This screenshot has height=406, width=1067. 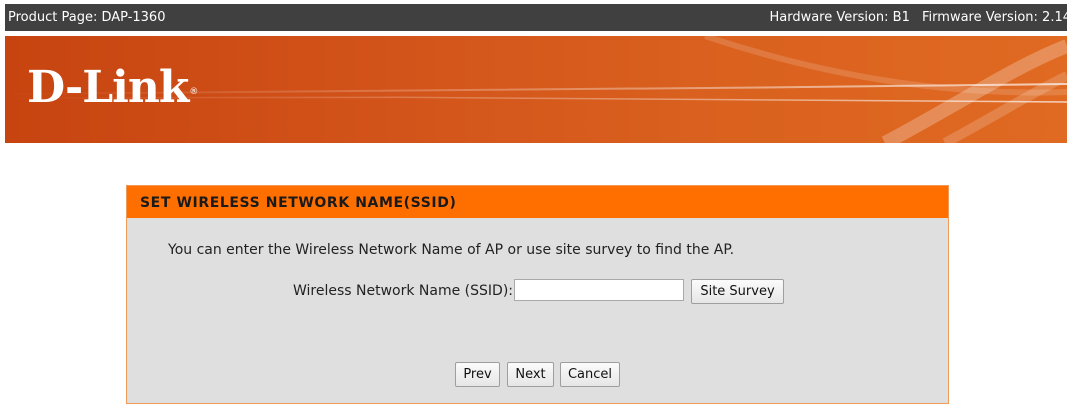 What do you see at coordinates (590, 374) in the screenshot?
I see `cancel-button: Cancel` at bounding box center [590, 374].